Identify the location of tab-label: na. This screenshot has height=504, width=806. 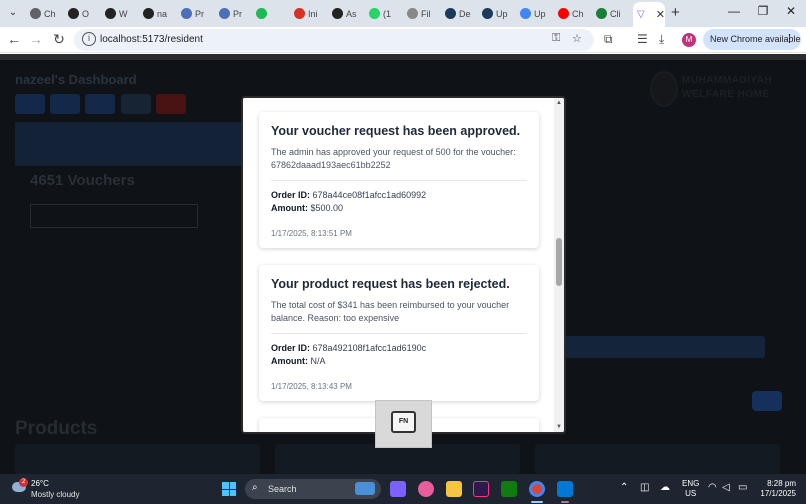
(162, 13).